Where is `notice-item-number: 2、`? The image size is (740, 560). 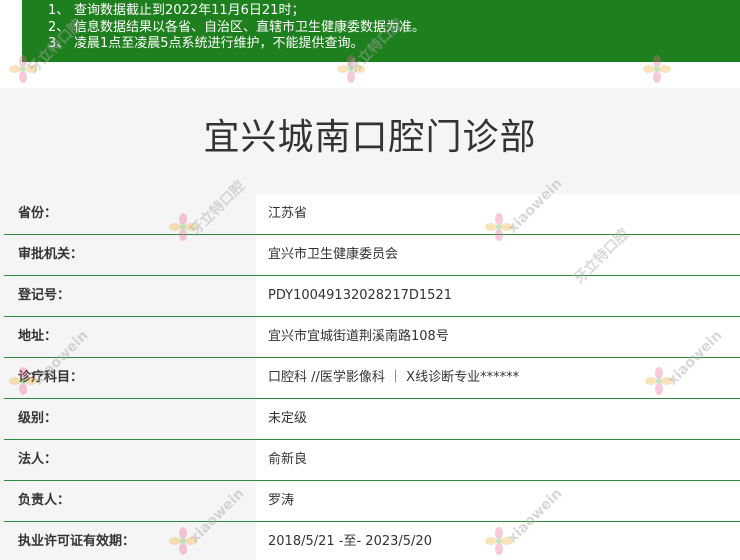 notice-item-number: 2、 is located at coordinates (59, 27).